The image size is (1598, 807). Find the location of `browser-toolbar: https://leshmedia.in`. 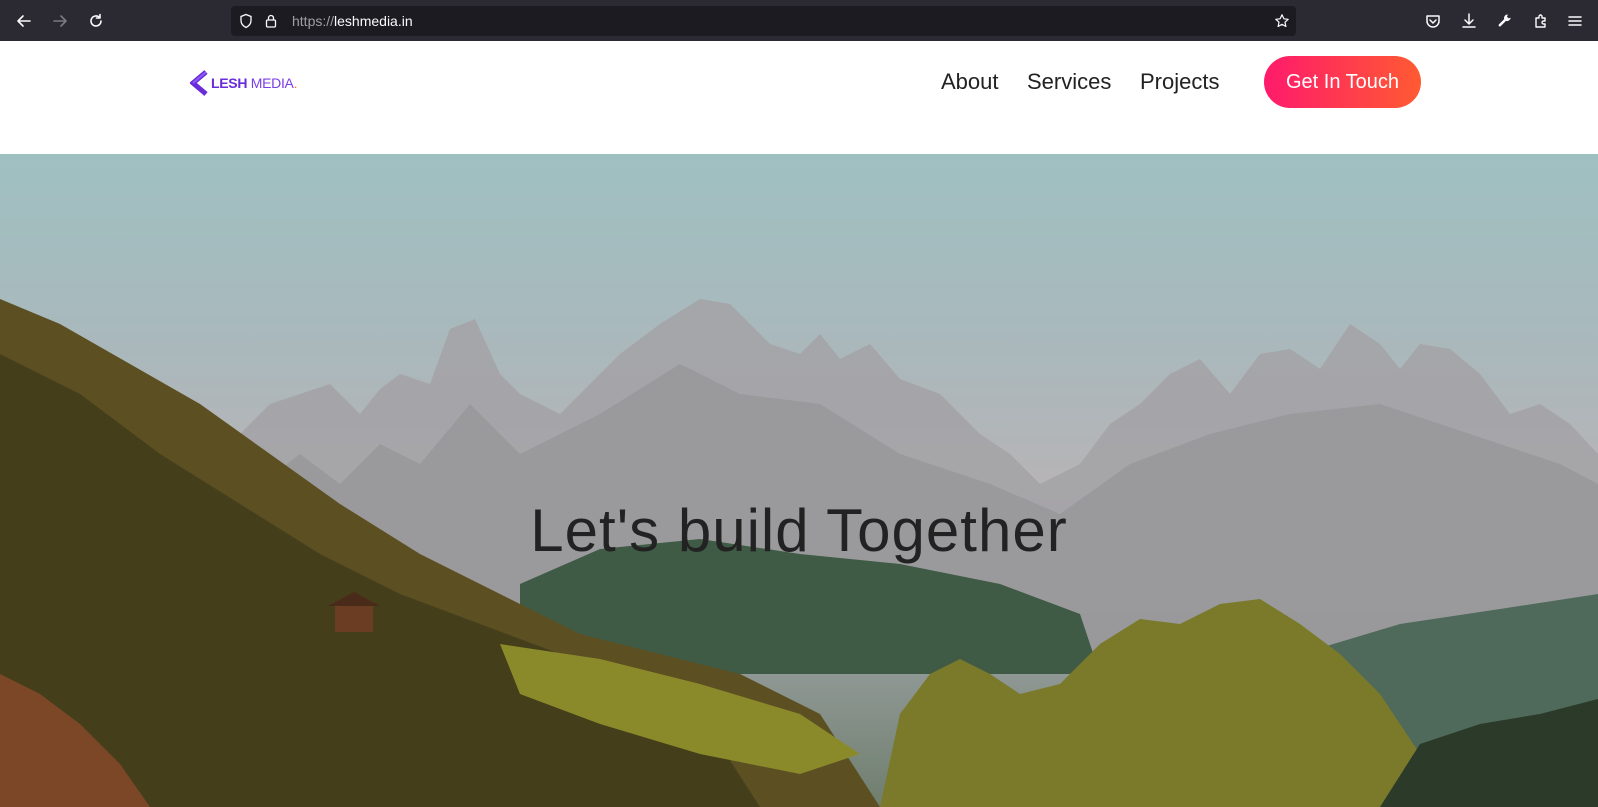

browser-toolbar: https://leshmedia.in is located at coordinates (799, 20).